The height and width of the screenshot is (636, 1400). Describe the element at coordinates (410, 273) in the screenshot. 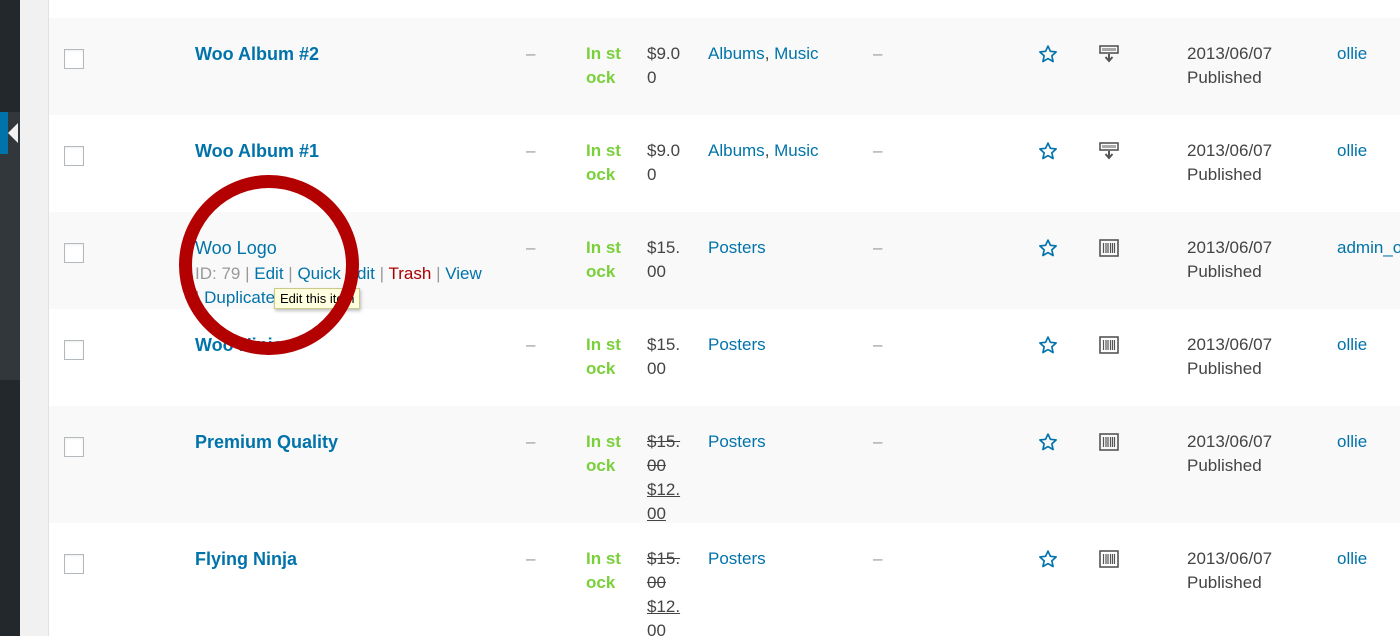

I see `trash-link: Trash` at that location.